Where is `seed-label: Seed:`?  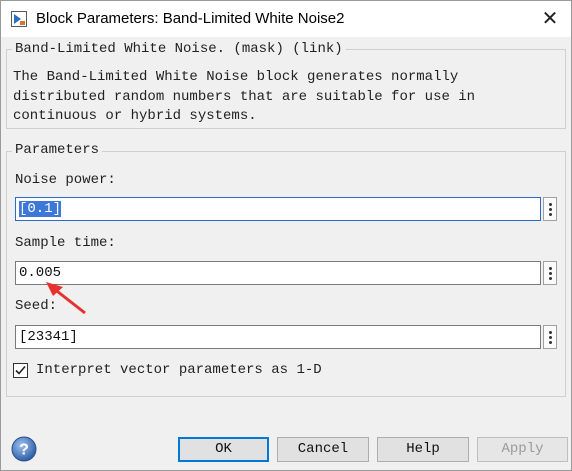
seed-label: Seed: is located at coordinates (36, 306).